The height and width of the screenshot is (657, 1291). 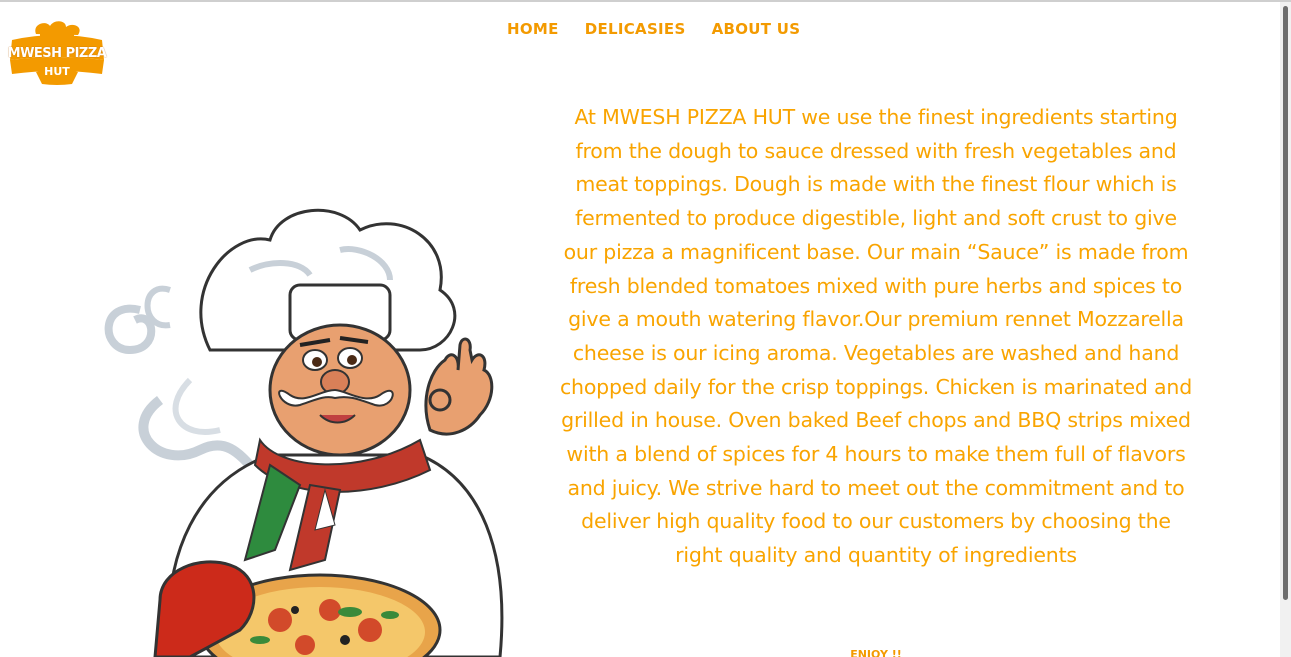 What do you see at coordinates (57, 71) in the screenshot?
I see `logo-line-2: HUT` at bounding box center [57, 71].